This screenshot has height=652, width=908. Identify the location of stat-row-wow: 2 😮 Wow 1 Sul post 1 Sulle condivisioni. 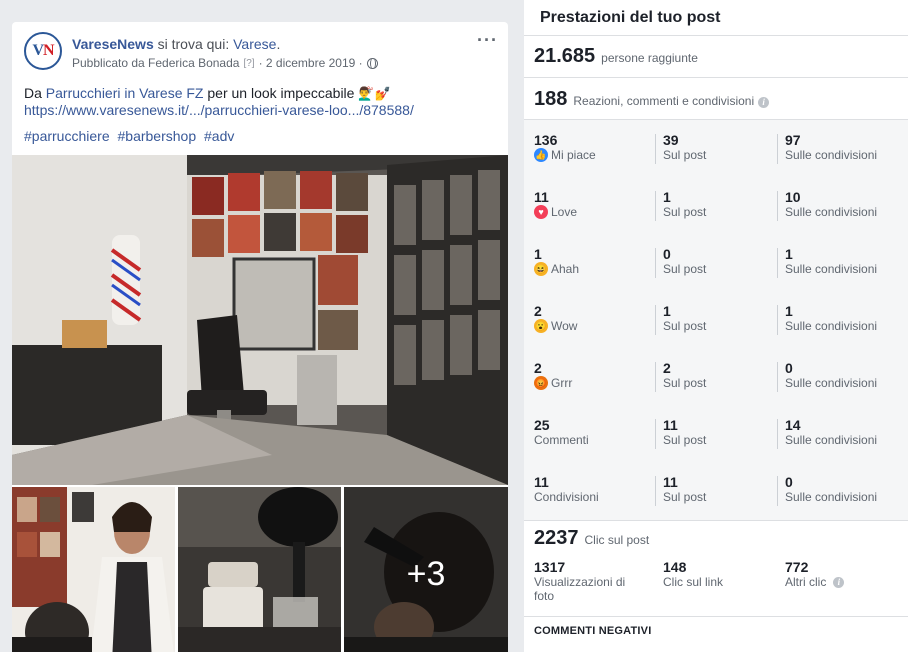
(716, 319).